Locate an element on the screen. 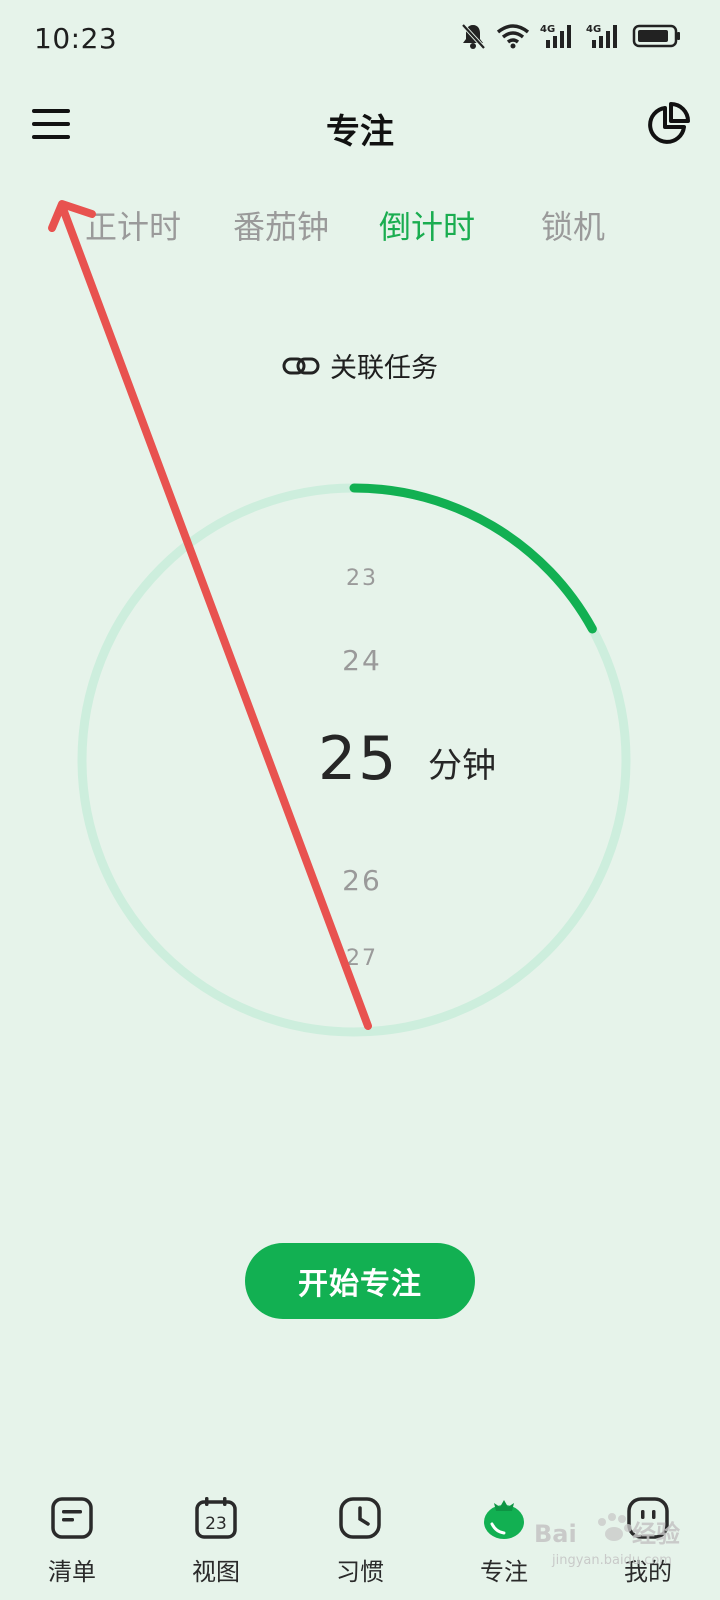  profile-icon is located at coordinates (648, 1518).